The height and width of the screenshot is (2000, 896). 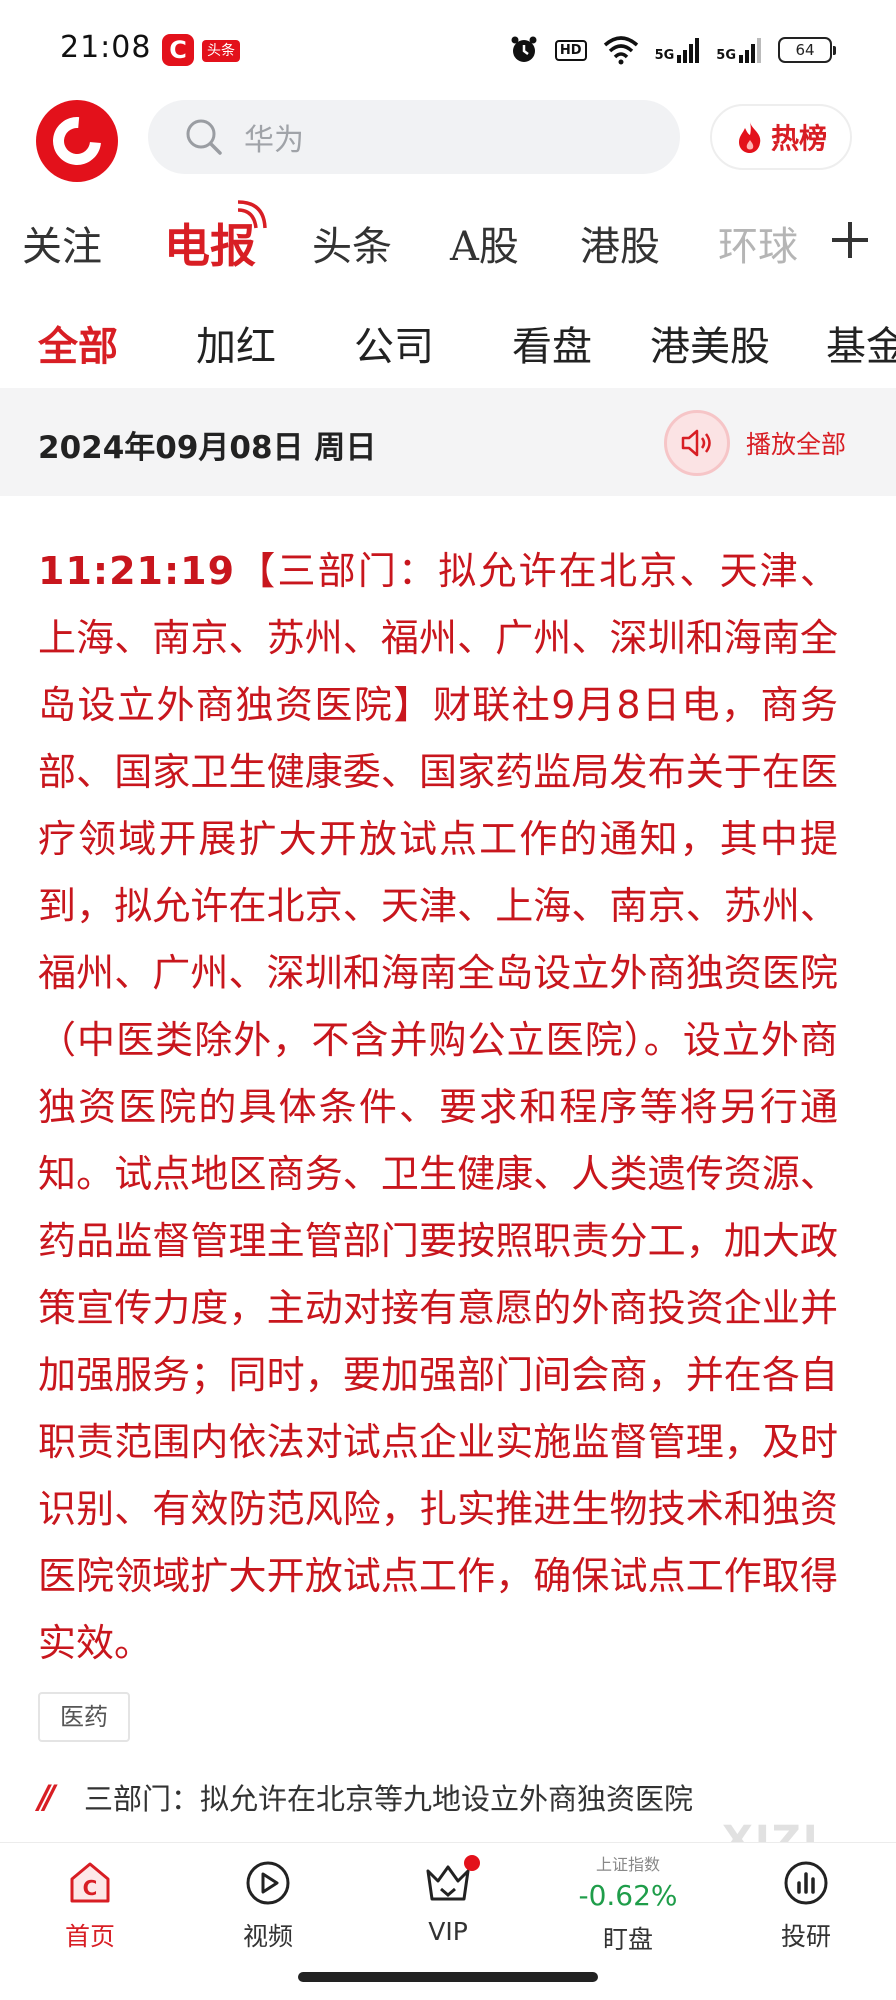 I want to click on status-bar: 21:08 C 头条 HD 5G 5G 64, so click(x=448, y=48).